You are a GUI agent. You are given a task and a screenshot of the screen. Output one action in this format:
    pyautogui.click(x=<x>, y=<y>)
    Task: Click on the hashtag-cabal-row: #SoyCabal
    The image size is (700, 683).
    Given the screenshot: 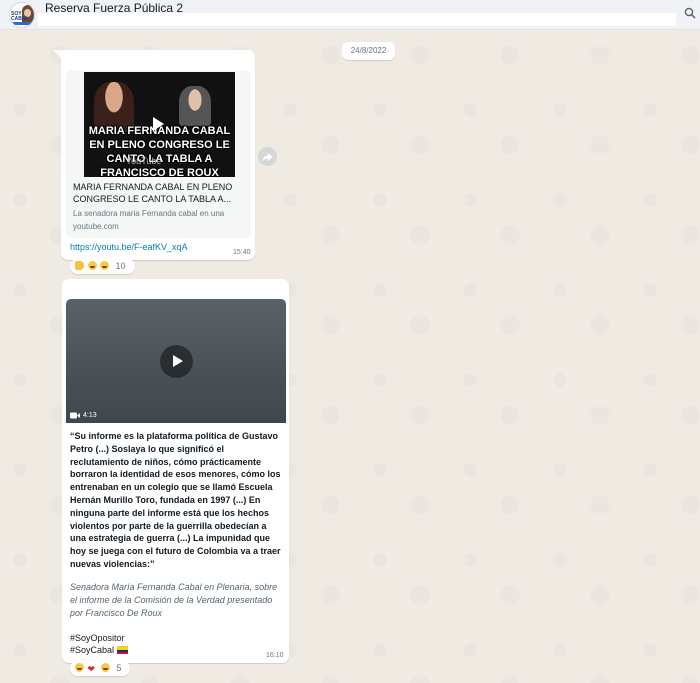 What is the action you would take?
    pyautogui.click(x=99, y=650)
    